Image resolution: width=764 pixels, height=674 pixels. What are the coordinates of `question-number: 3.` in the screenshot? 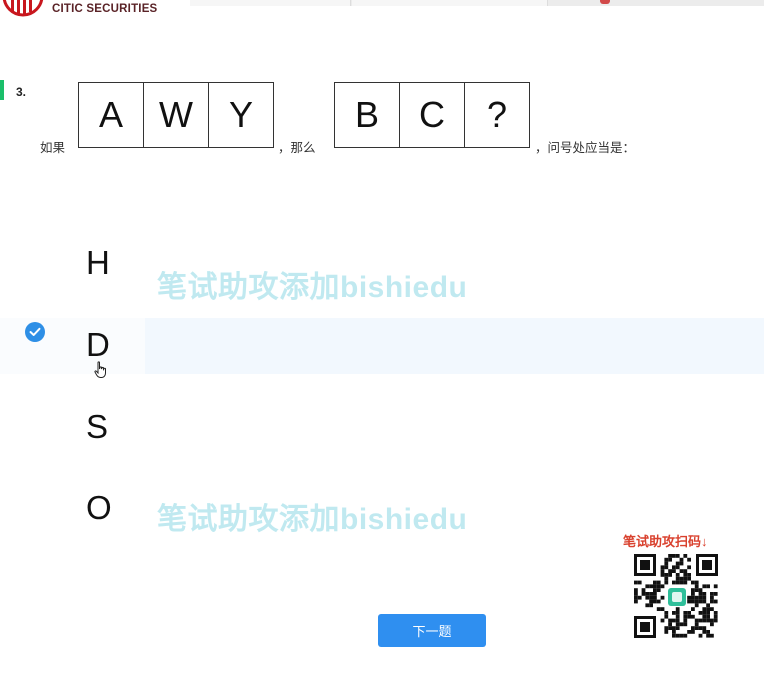 It's located at (21, 92).